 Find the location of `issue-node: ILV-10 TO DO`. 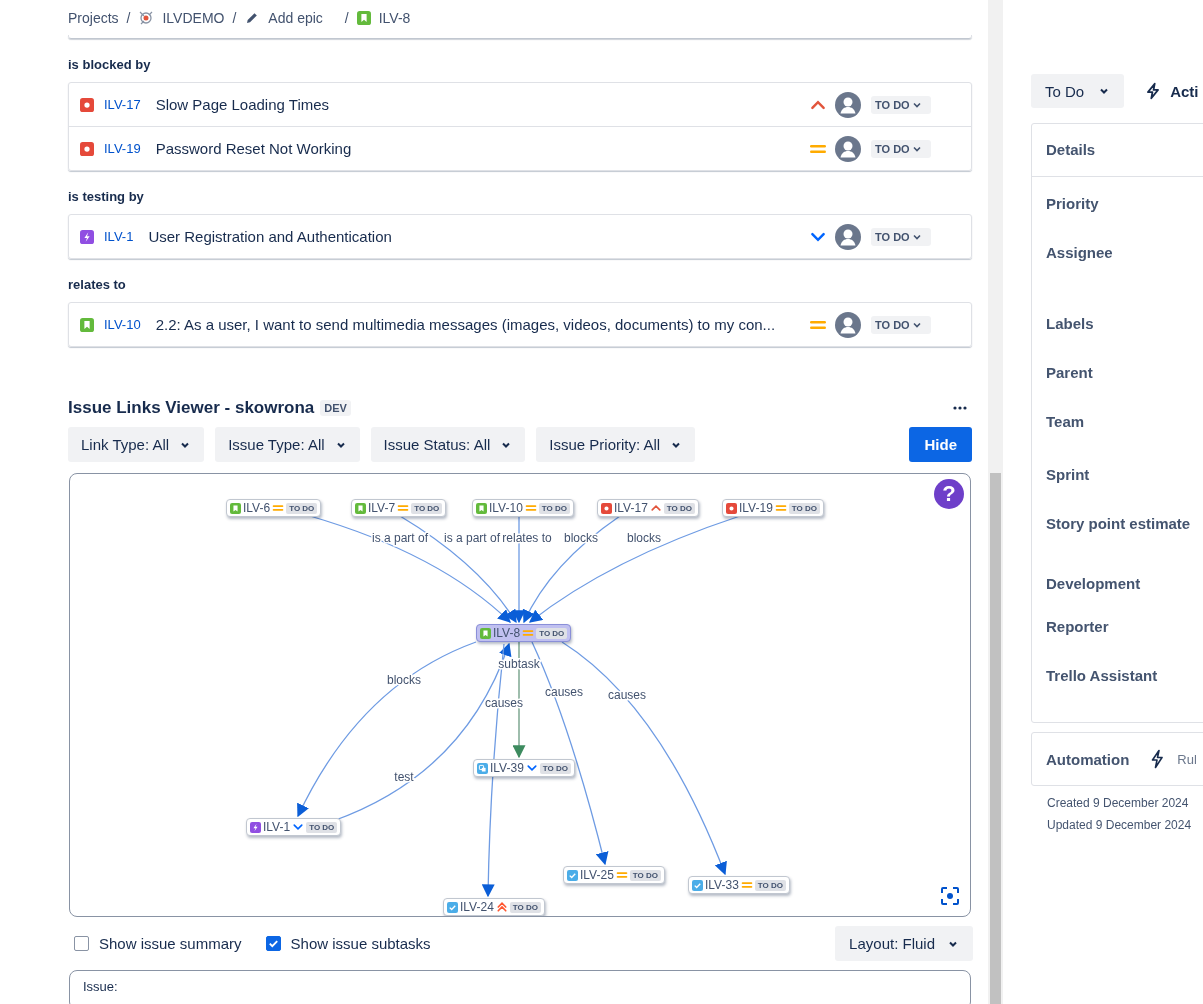

issue-node: ILV-10 TO DO is located at coordinates (523, 508).